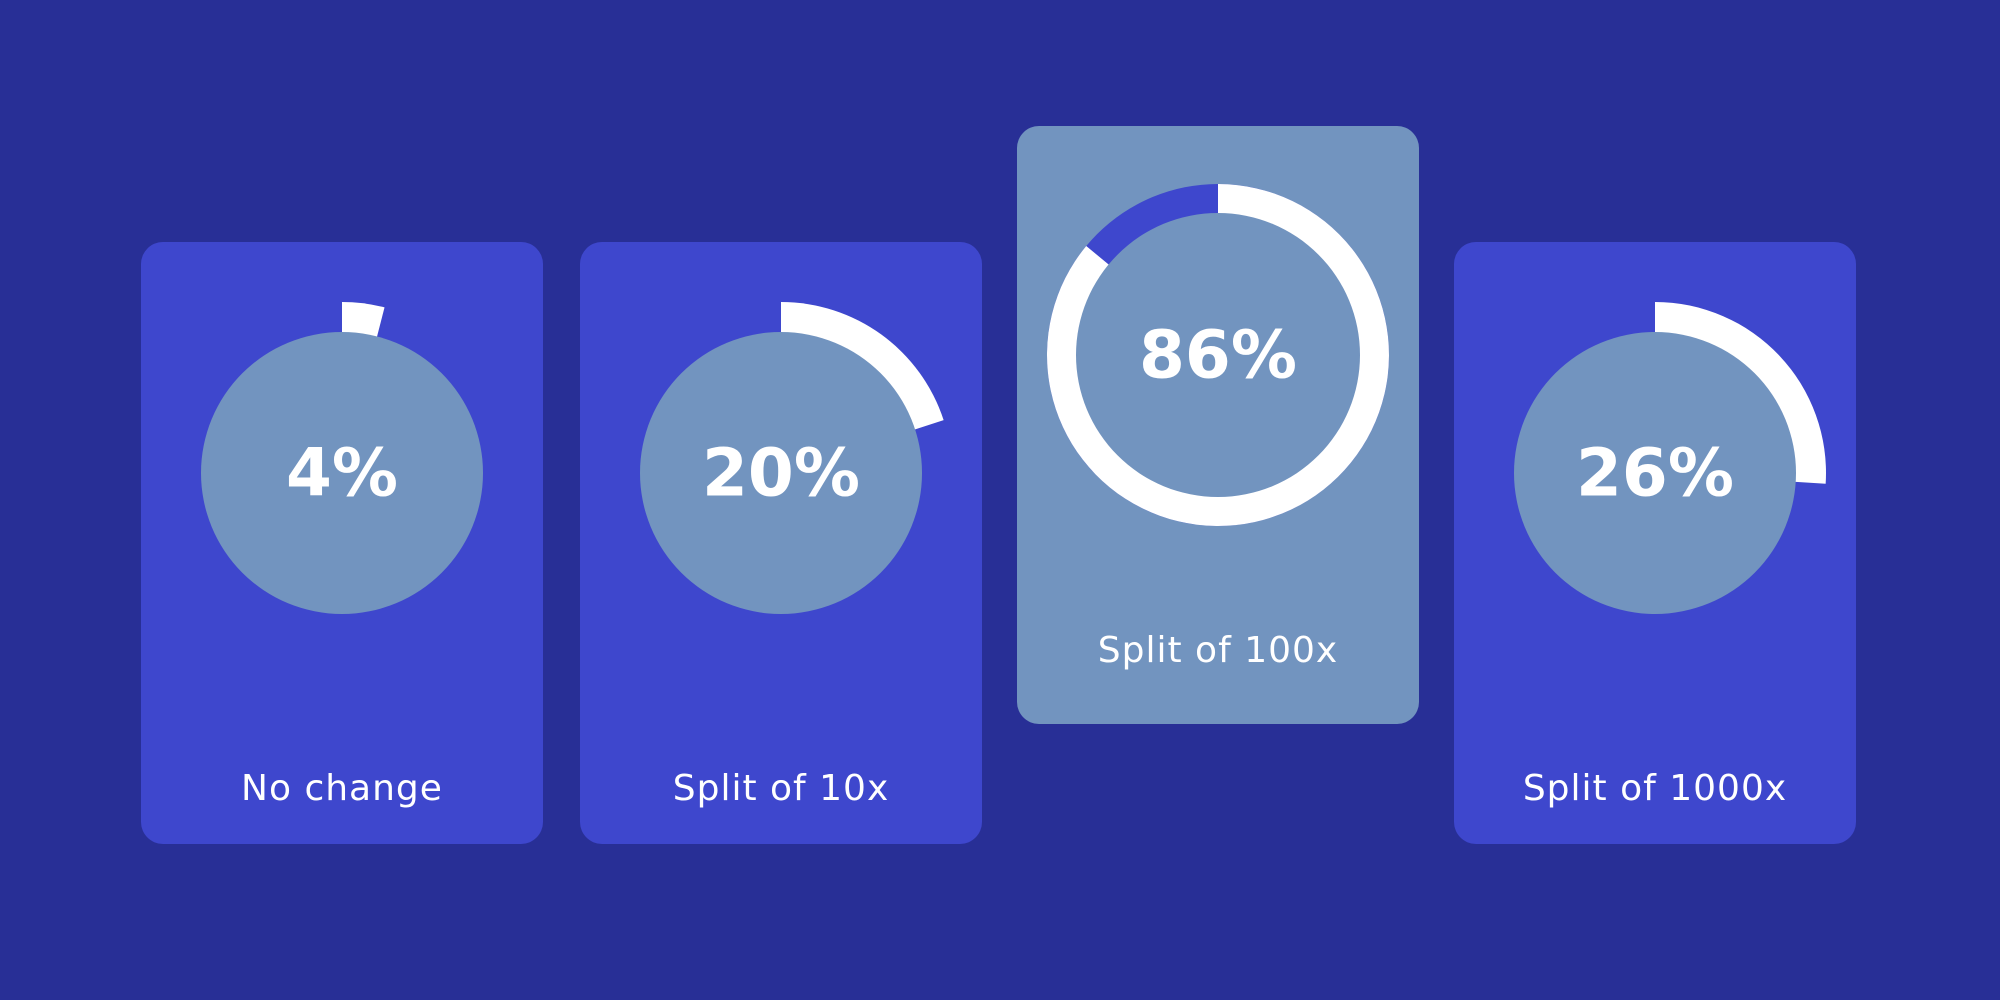  What do you see at coordinates (342, 473) in the screenshot?
I see `gauge-percentage: 4%` at bounding box center [342, 473].